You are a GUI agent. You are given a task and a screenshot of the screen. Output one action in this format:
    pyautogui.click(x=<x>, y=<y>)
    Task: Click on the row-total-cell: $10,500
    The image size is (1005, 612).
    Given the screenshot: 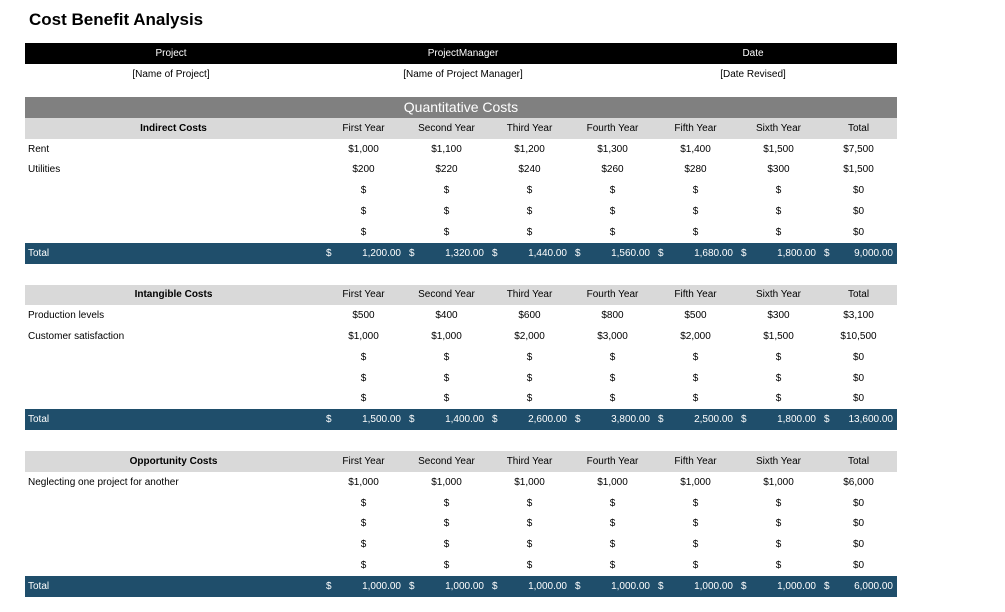 What is the action you would take?
    pyautogui.click(x=858, y=336)
    